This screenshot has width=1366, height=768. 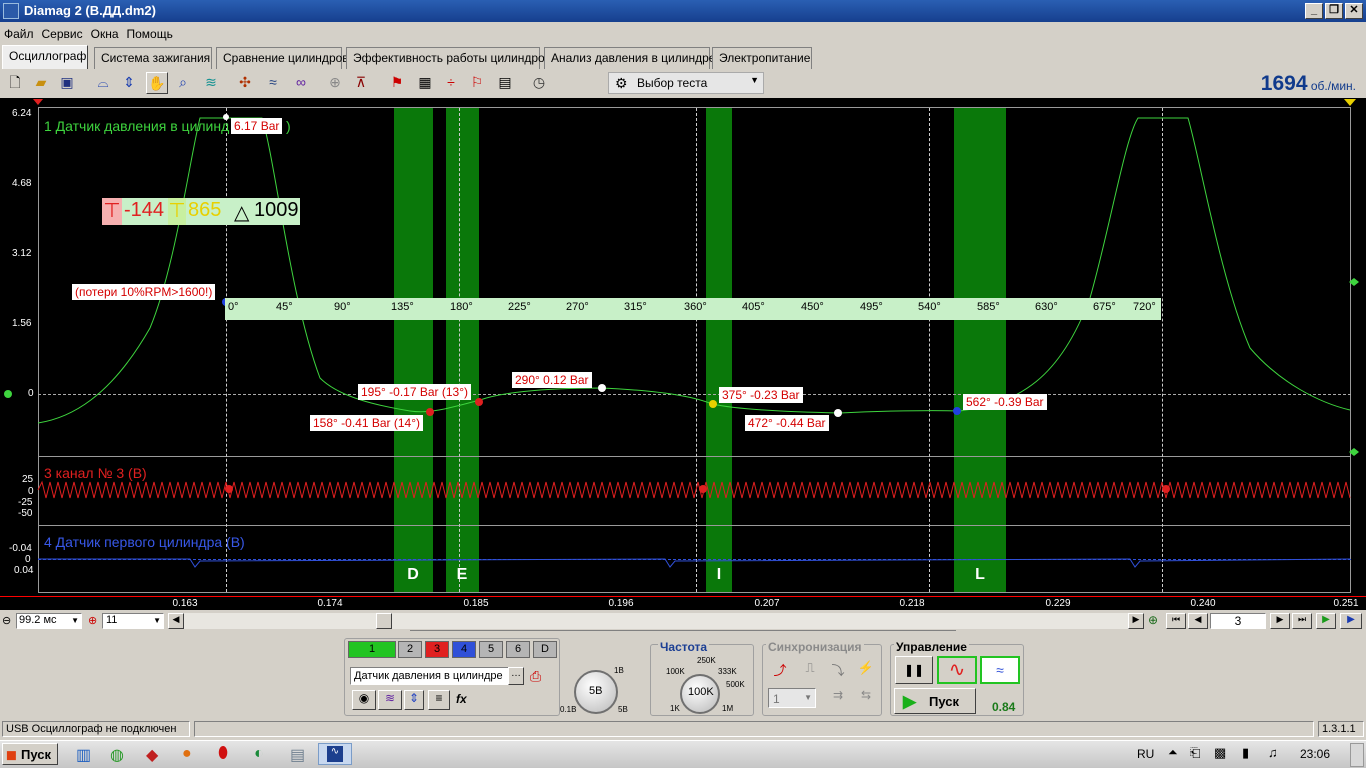 I want to click on channel-4-button: 4, so click(x=464, y=649).